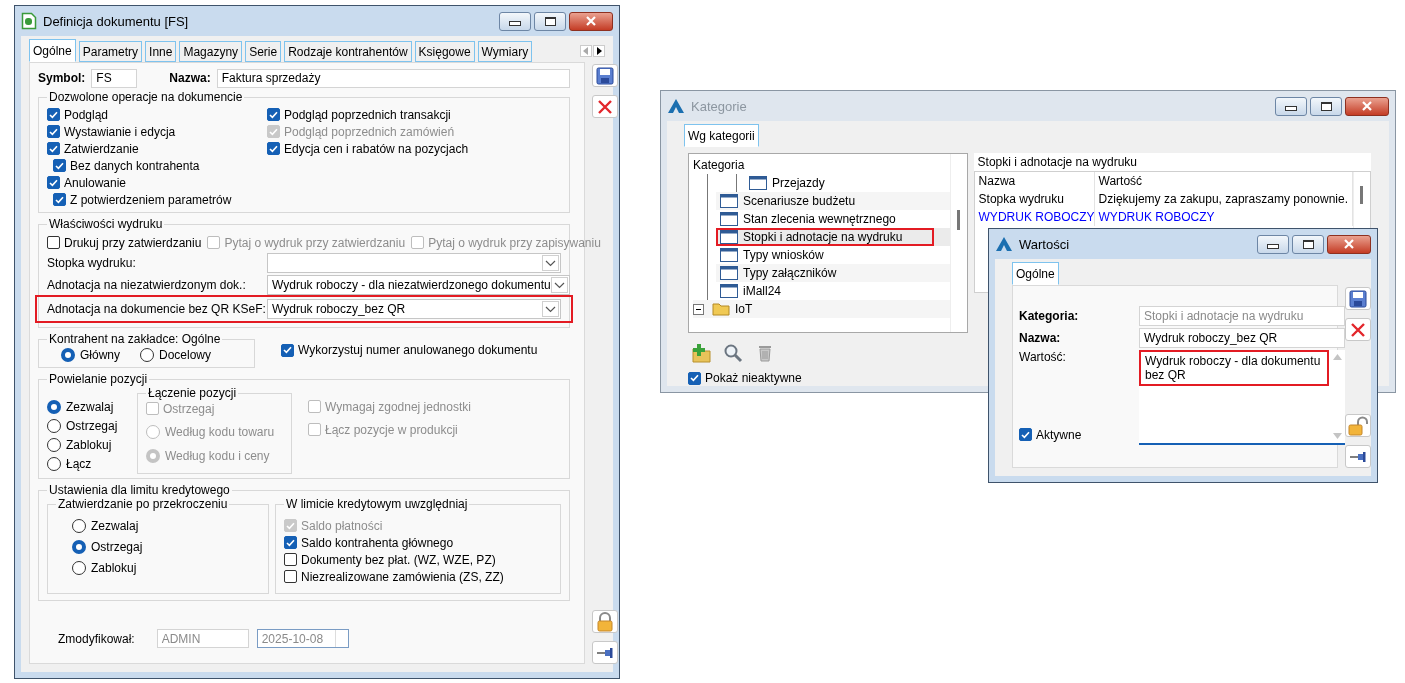  What do you see at coordinates (151, 199) in the screenshot?
I see `checkbox-label: Z potwierdzeniem parametrów` at bounding box center [151, 199].